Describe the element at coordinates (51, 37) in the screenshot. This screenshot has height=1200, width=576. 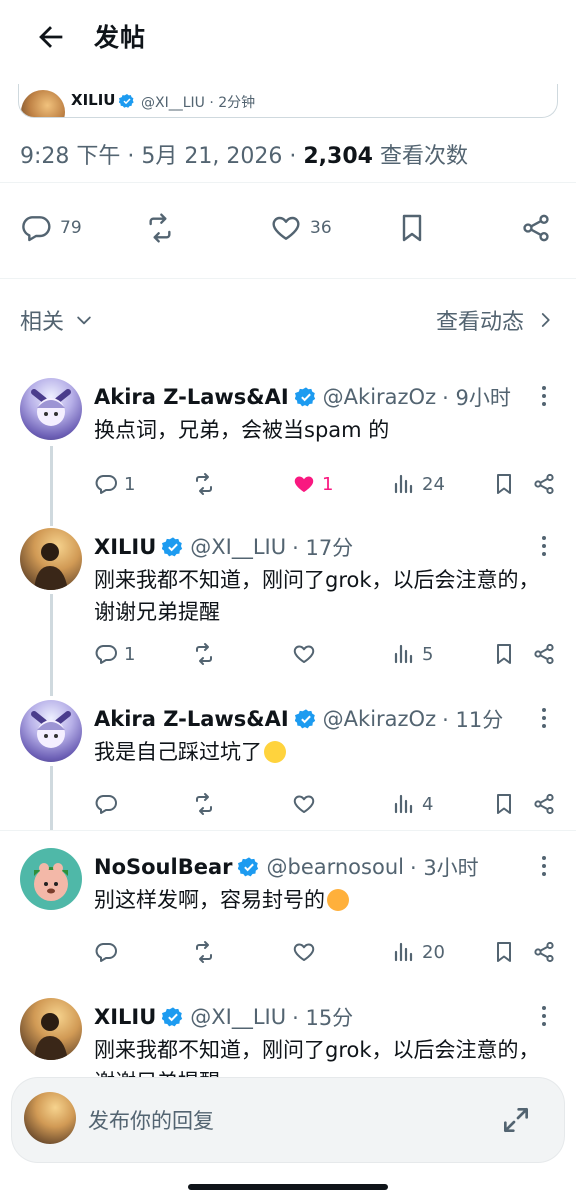
I see `back-arrow-icon` at that location.